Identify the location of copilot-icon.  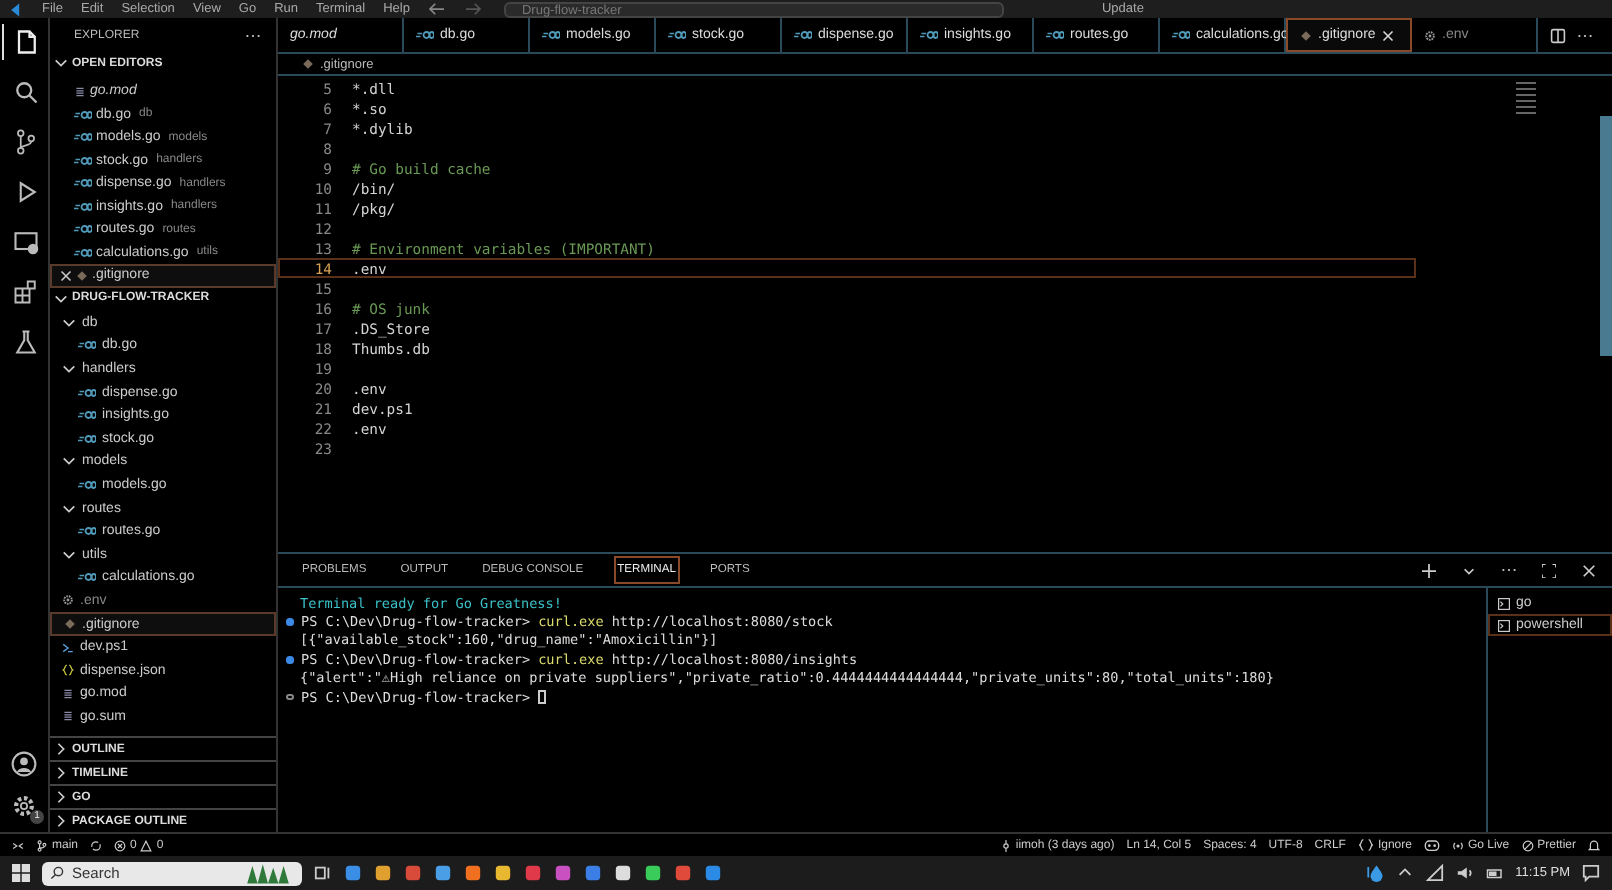
(1431, 845).